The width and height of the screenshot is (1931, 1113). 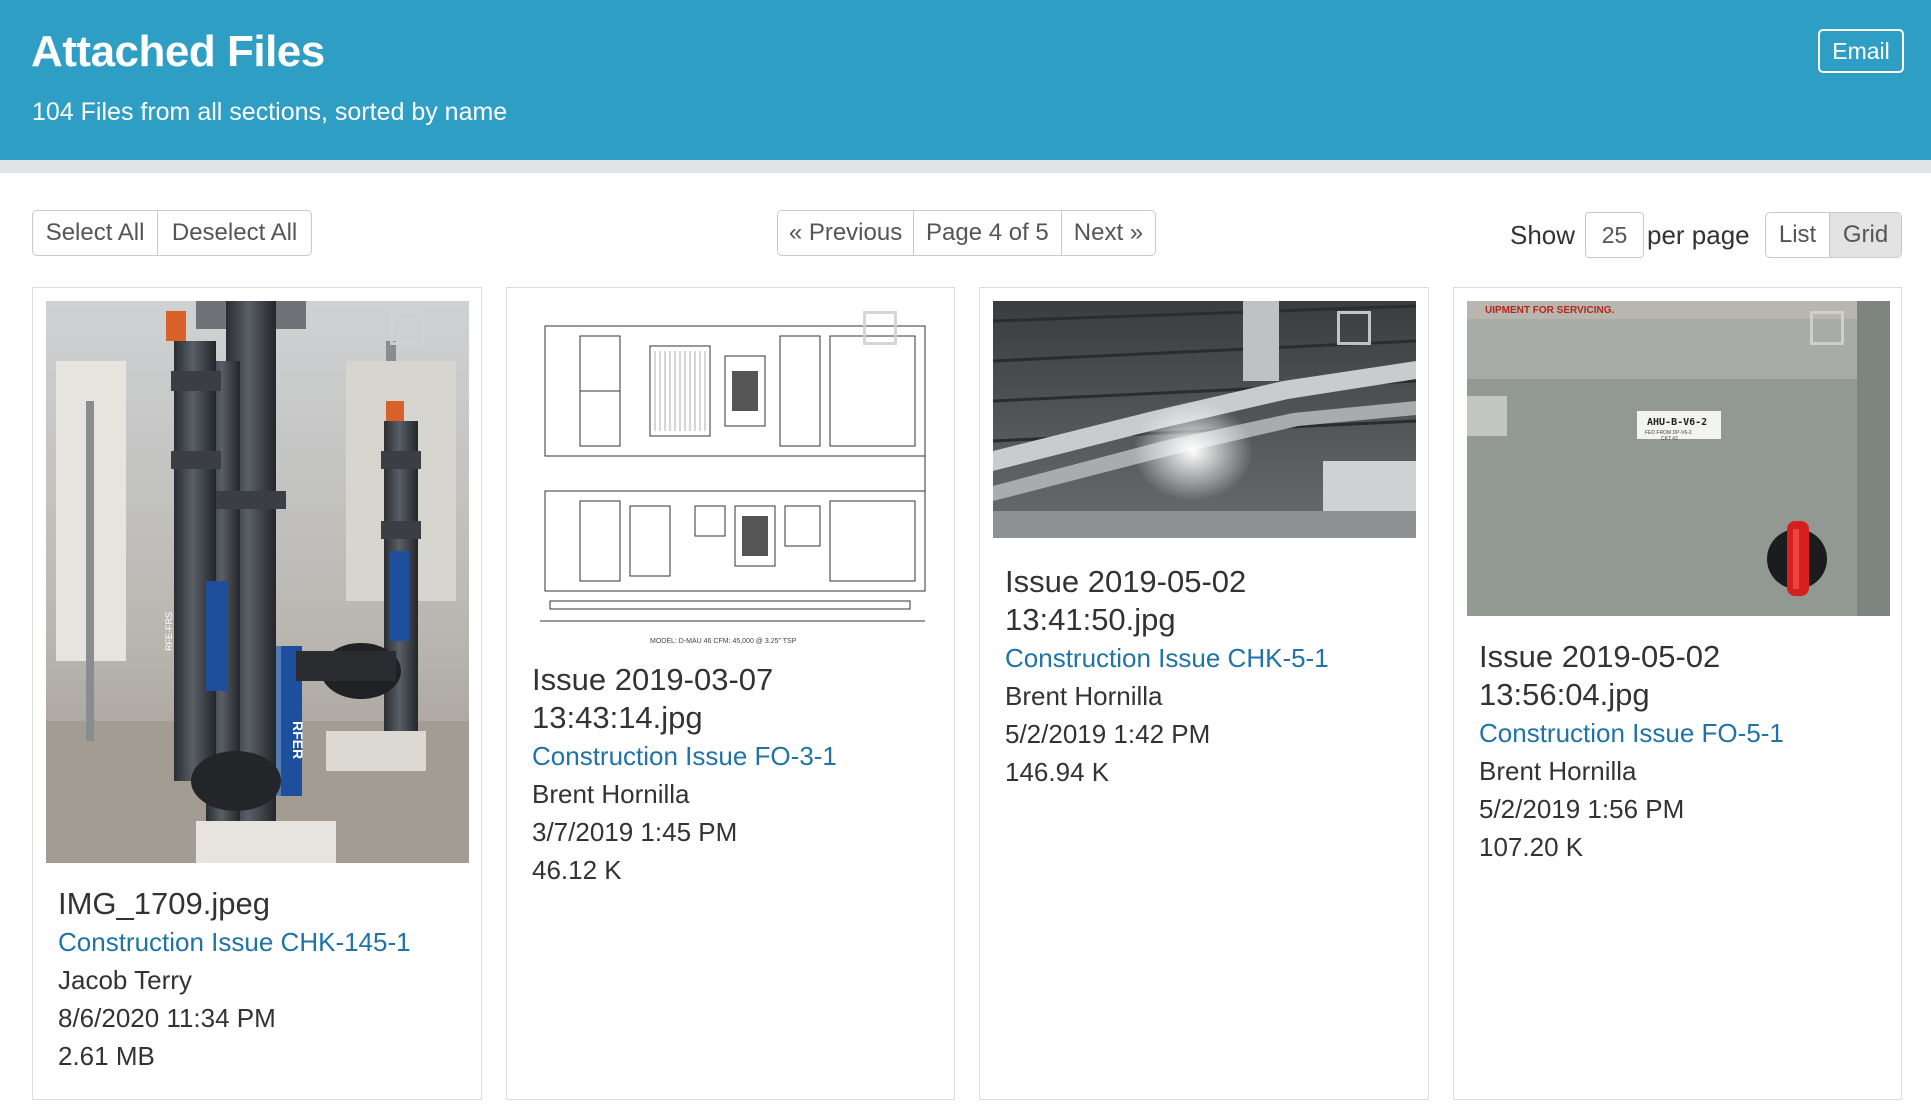 I want to click on pagination: « Previous Page 4 of 5 Next », so click(x=966, y=233).